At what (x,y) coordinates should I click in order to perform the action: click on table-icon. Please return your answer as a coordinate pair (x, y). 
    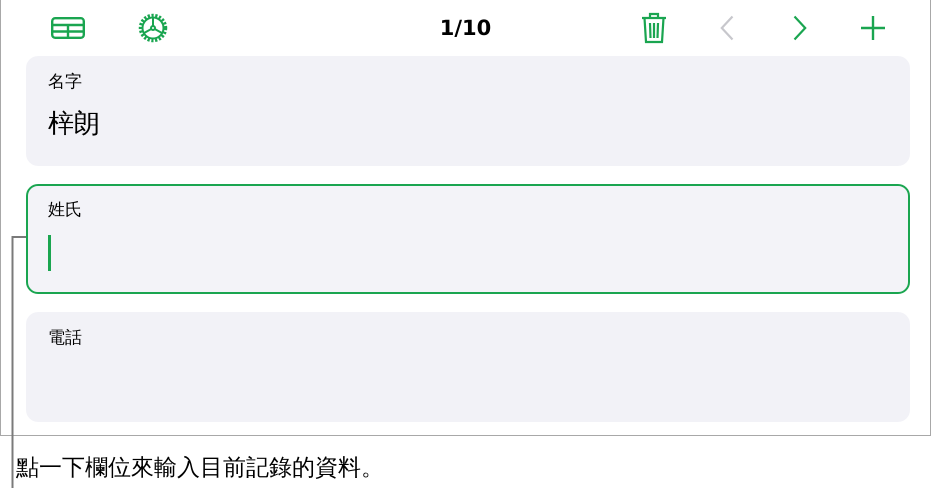
    Looking at the image, I should click on (68, 28).